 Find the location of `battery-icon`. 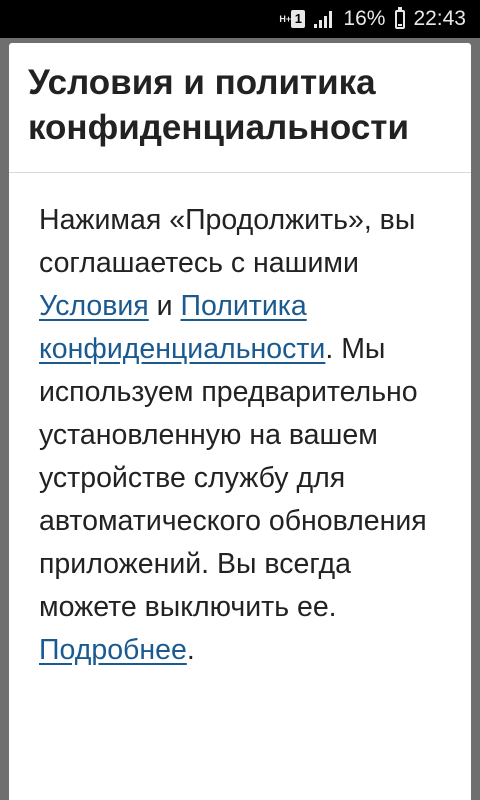

battery-icon is located at coordinates (400, 17).